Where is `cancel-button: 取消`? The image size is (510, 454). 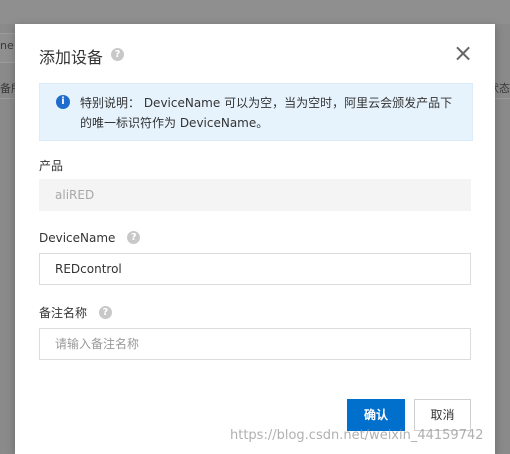
cancel-button: 取消 is located at coordinates (442, 415).